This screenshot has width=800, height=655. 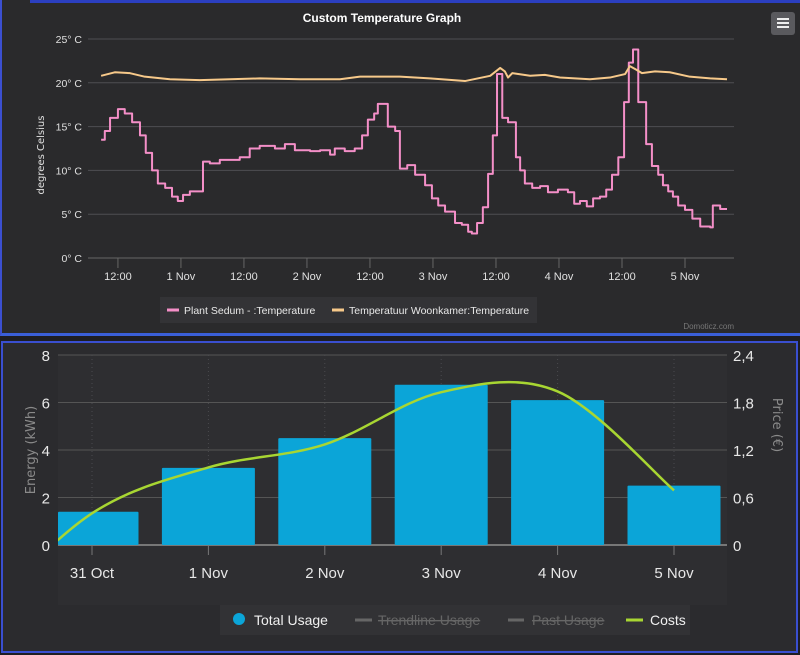 I want to click on x-tick-label: 3 Nov, so click(x=442, y=573).